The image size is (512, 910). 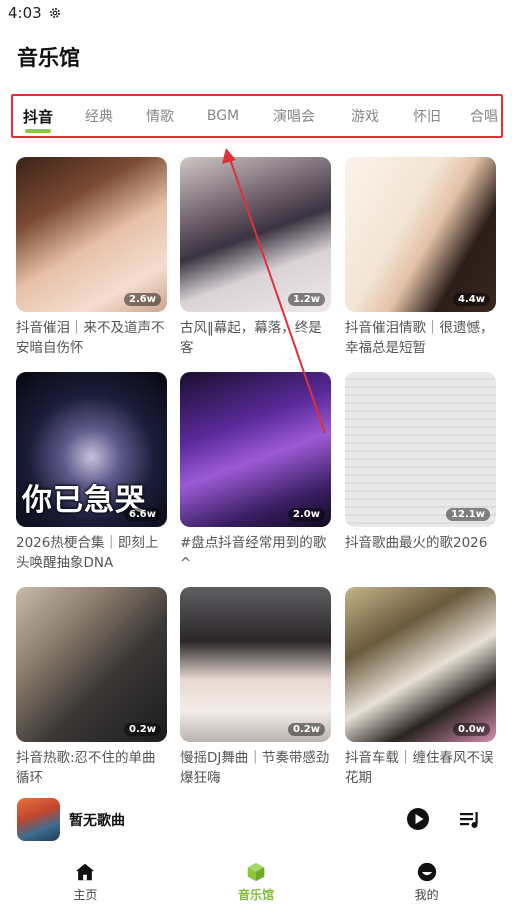 I want to click on playlist-cover: 2.0w, so click(x=255, y=449).